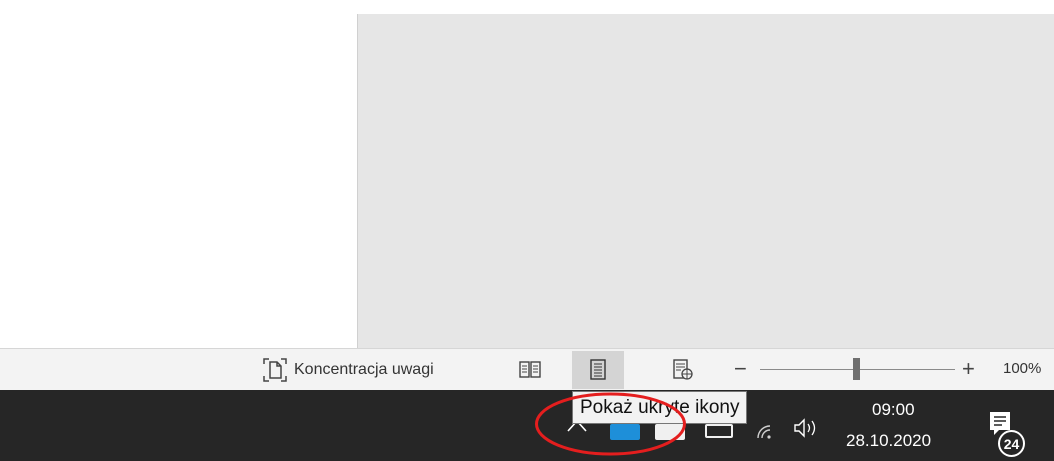 This screenshot has height=461, width=1054. What do you see at coordinates (968, 369) in the screenshot?
I see `zoom-in-button: +` at bounding box center [968, 369].